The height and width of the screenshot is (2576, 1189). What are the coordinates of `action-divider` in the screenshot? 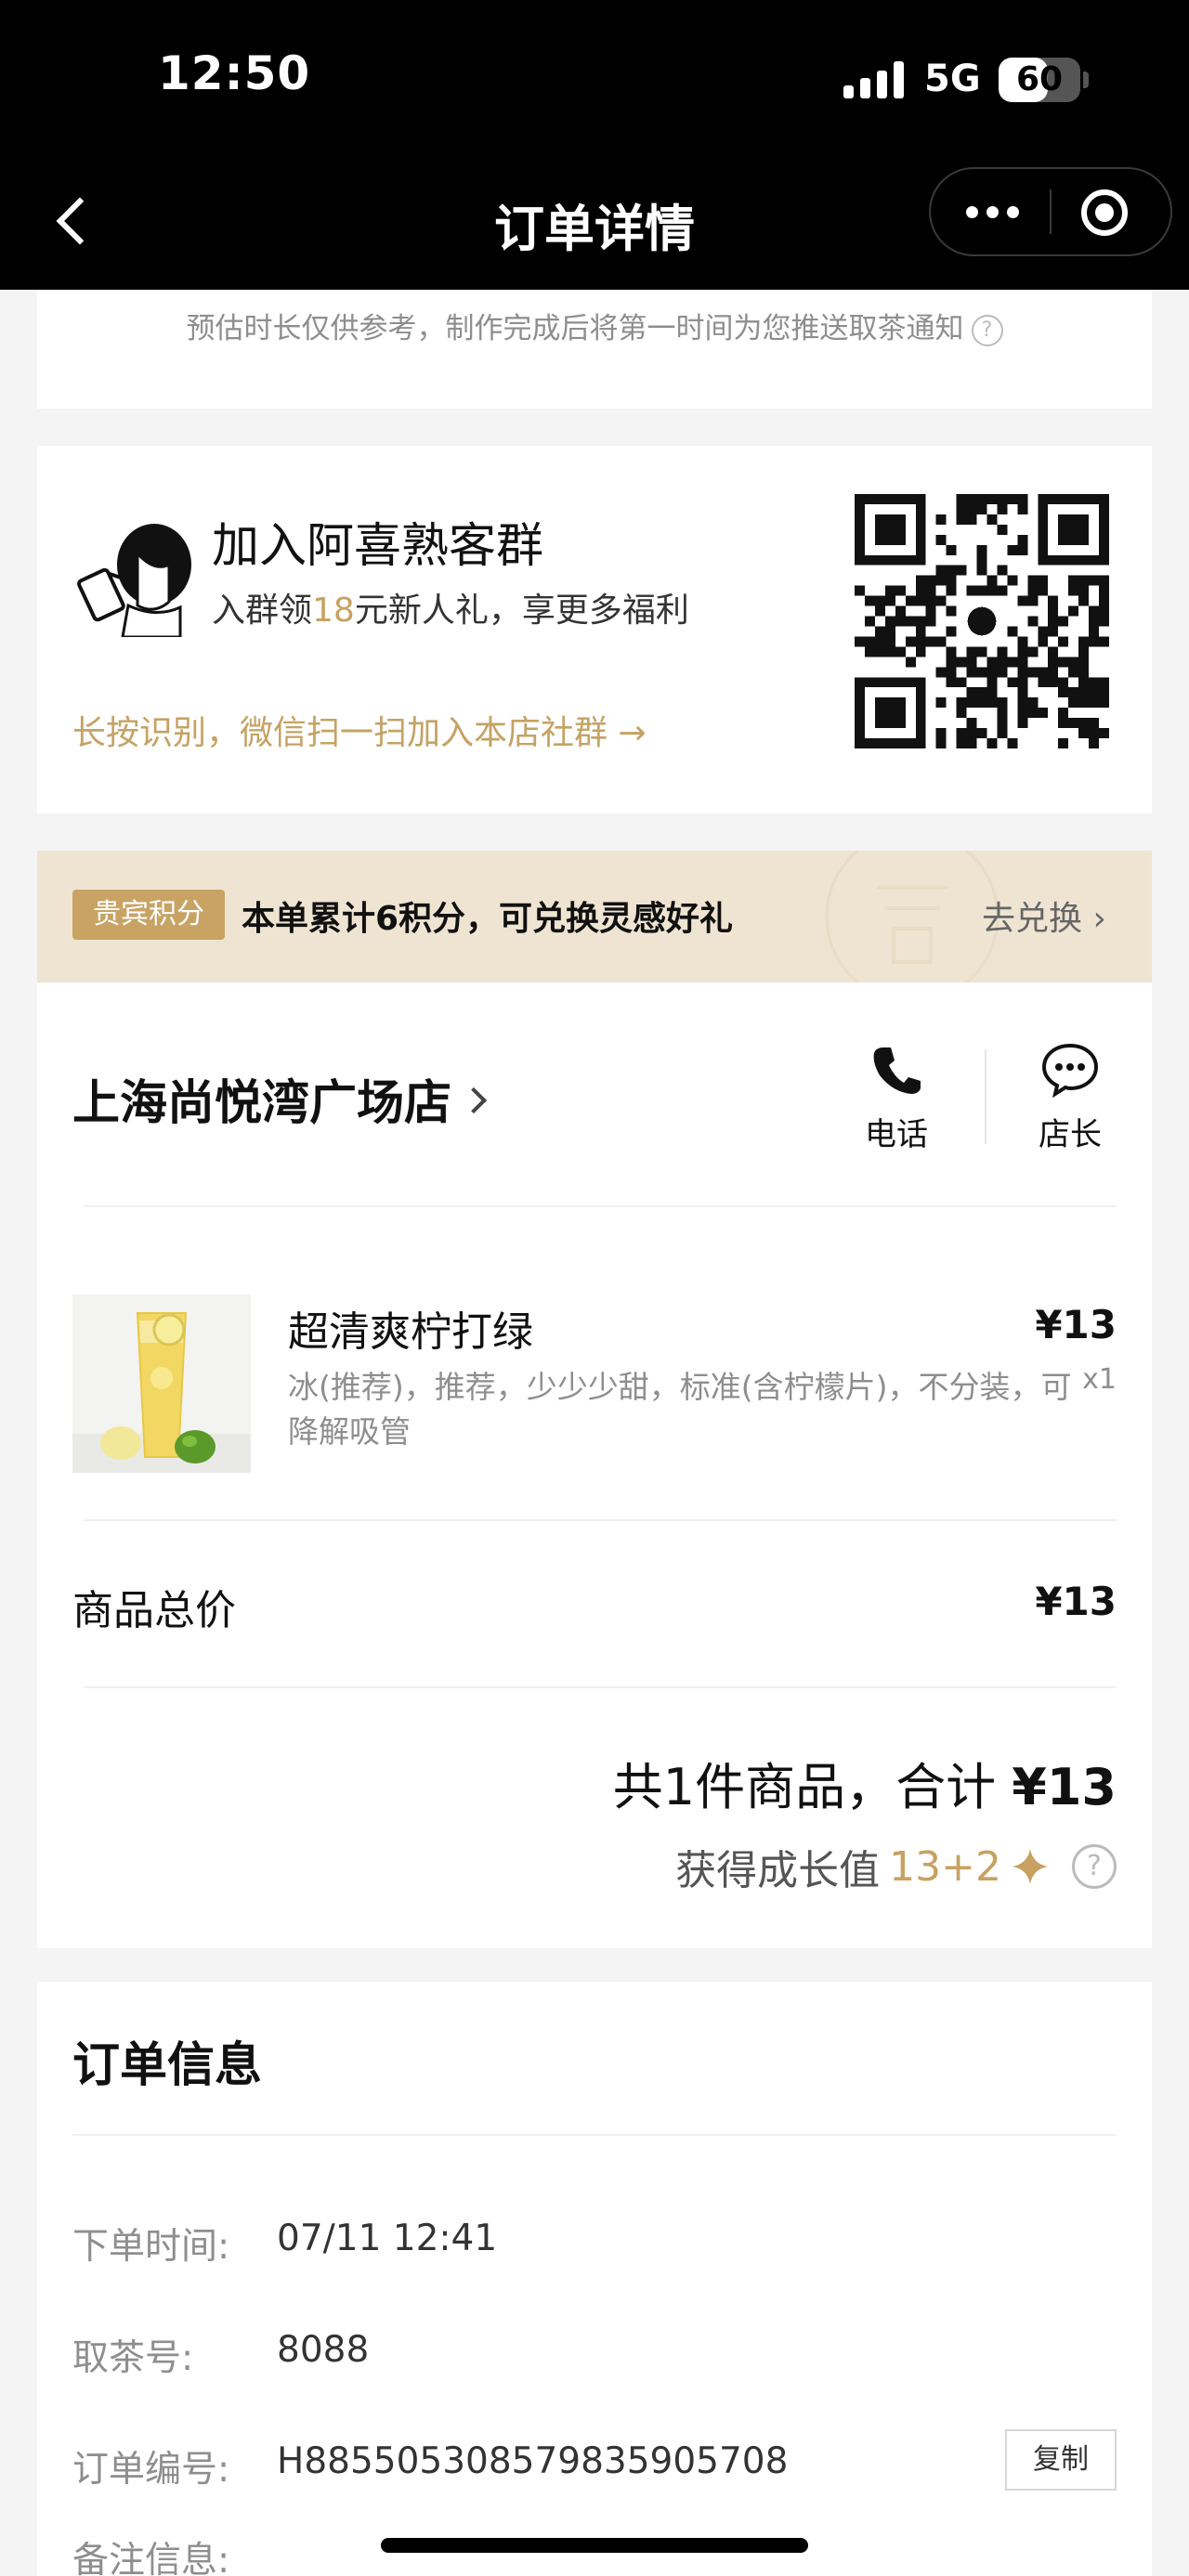 It's located at (986, 1096).